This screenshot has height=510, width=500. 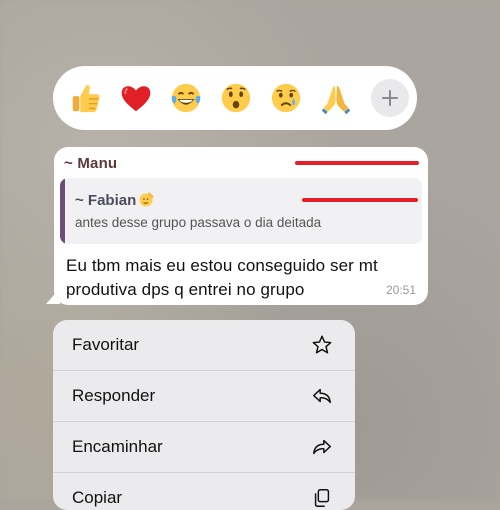 I want to click on more-reactions-button, so click(x=390, y=98).